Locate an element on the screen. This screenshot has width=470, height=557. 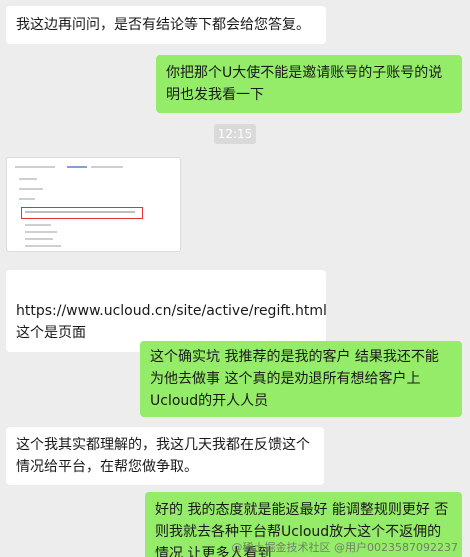
message-text: 这个我其实都理解的，我这几天我都在反馈这个情况给平台，在帮您做争取。 is located at coordinates (163, 456).